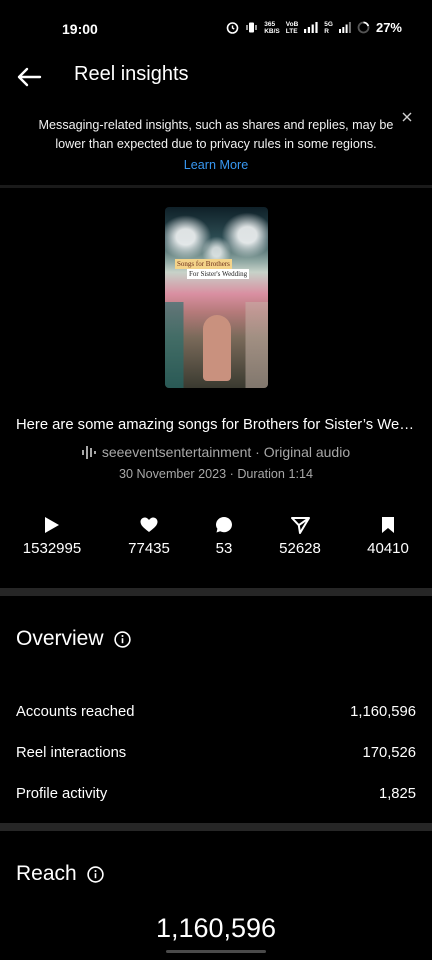 This screenshot has height=960, width=432. What do you see at coordinates (216, 538) in the screenshot?
I see `reel-stats: 1532995 77435 53 52628 40410` at bounding box center [216, 538].